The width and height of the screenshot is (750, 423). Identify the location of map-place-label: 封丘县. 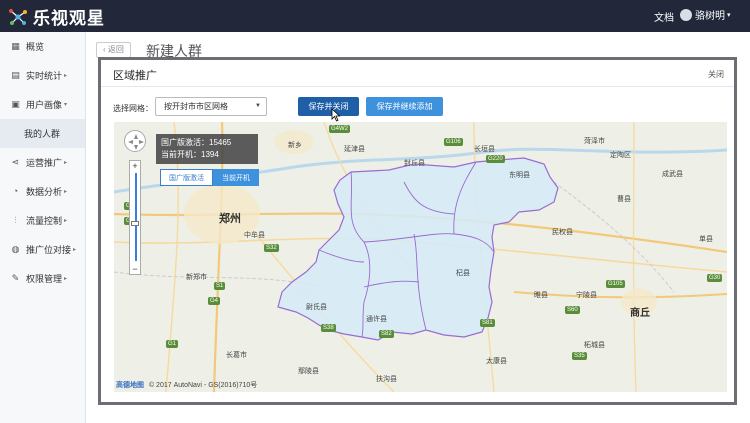
(414, 163).